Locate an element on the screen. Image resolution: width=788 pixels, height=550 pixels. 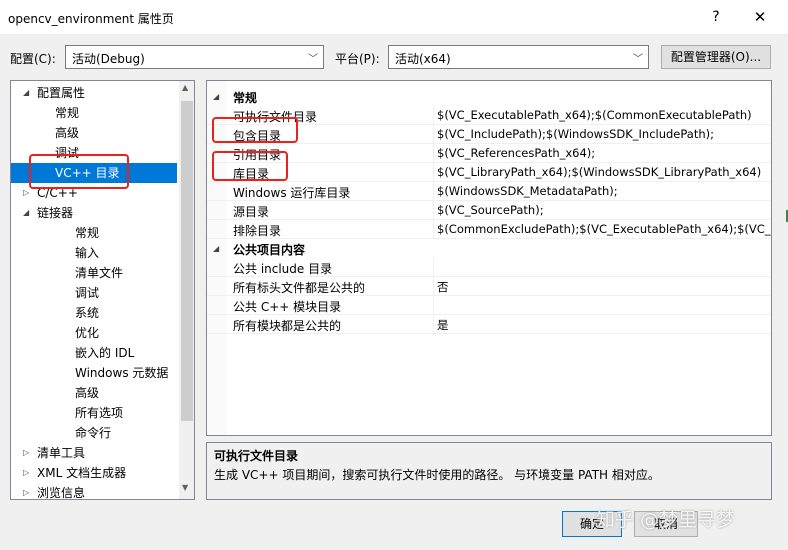
tree-item-label: 输入 is located at coordinates (87, 253).